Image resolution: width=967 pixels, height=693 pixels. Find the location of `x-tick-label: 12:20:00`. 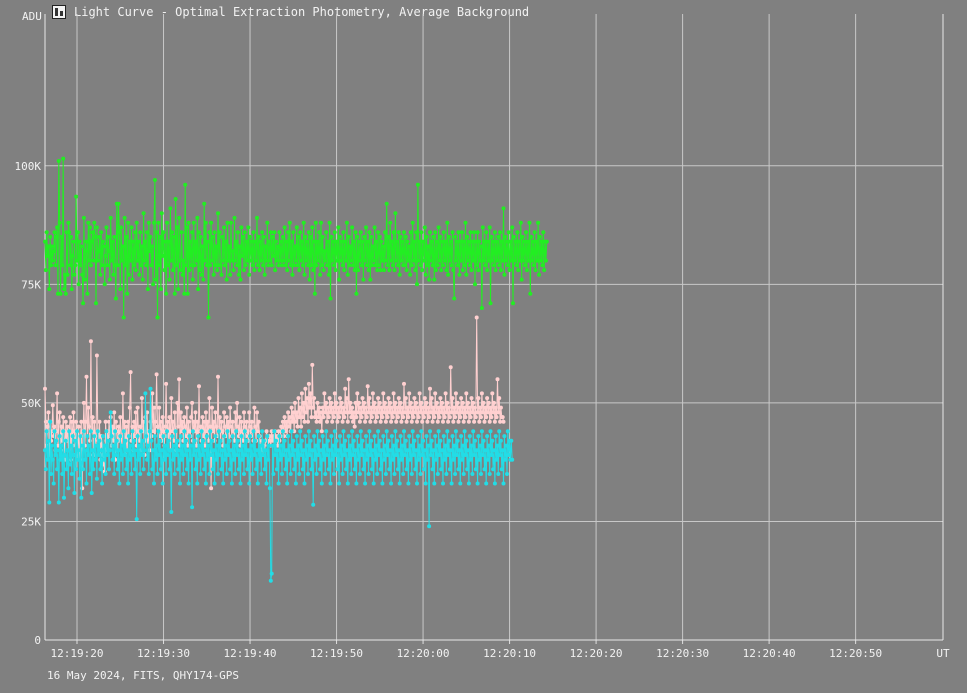

x-tick-label: 12:20:00 is located at coordinates (423, 653).